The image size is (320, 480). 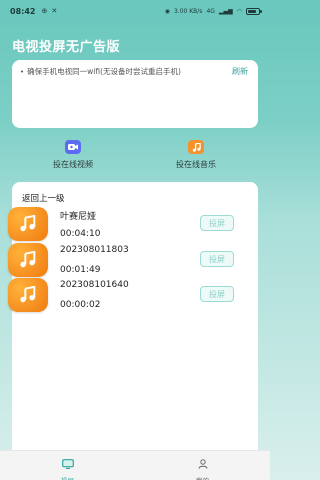 I want to click on cast-online-music-button: 投在线音乐, so click(x=196, y=155).